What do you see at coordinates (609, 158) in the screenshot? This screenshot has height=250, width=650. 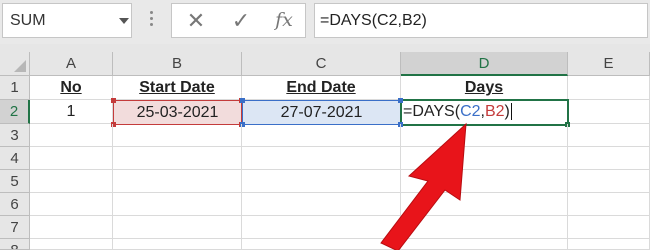 I see `cell-e4` at bounding box center [609, 158].